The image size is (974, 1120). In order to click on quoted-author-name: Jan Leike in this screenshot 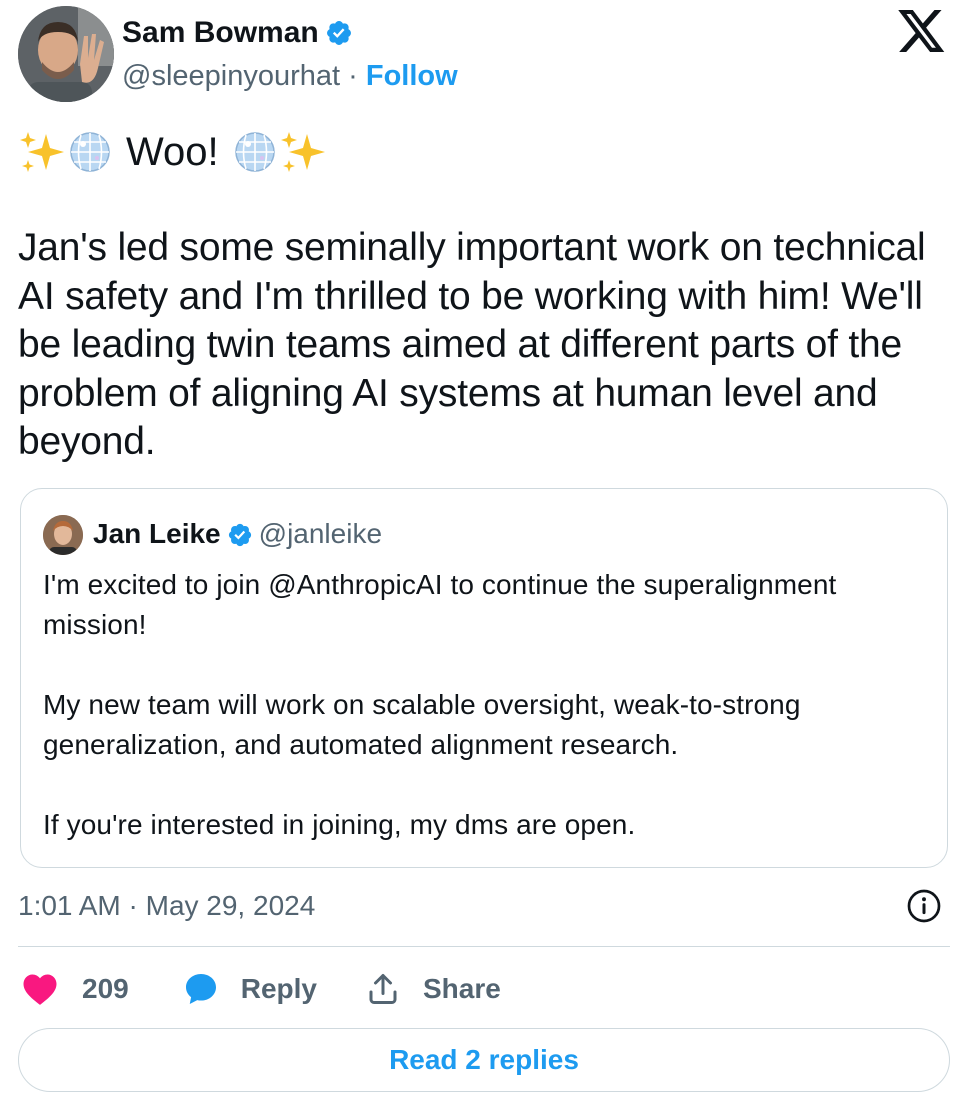, I will do `click(157, 533)`.